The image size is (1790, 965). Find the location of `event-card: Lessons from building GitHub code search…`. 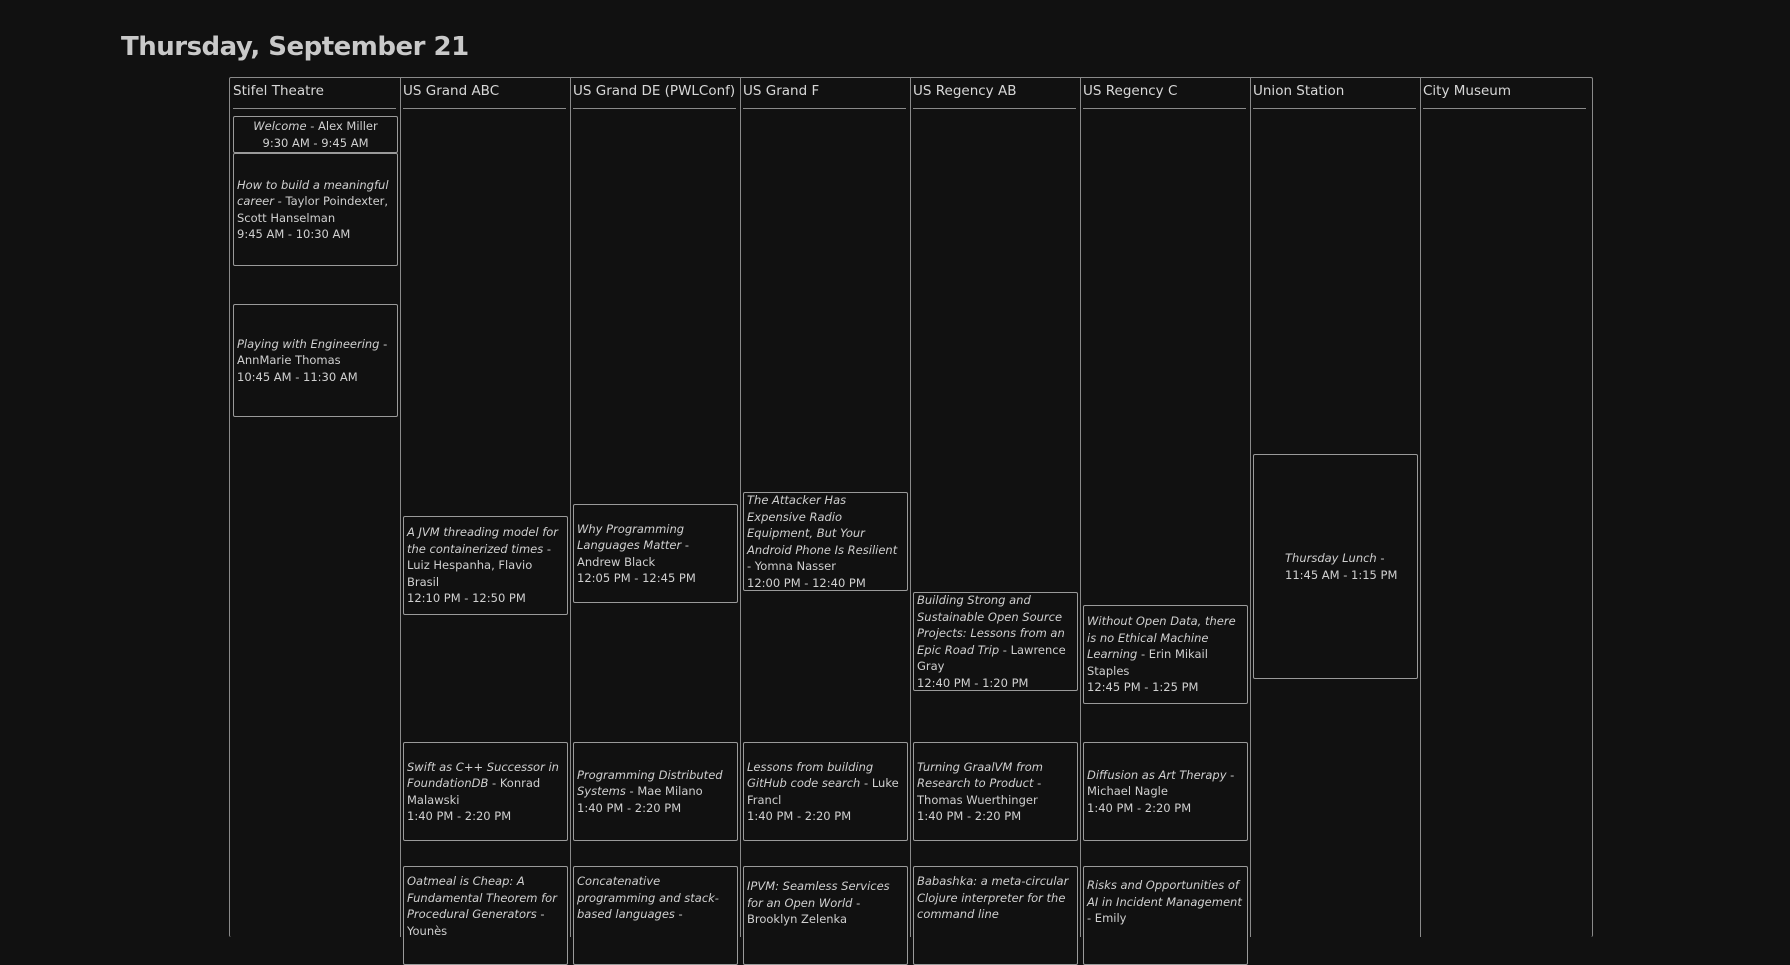

event-card: Lessons from building GitHub code search… is located at coordinates (825, 791).